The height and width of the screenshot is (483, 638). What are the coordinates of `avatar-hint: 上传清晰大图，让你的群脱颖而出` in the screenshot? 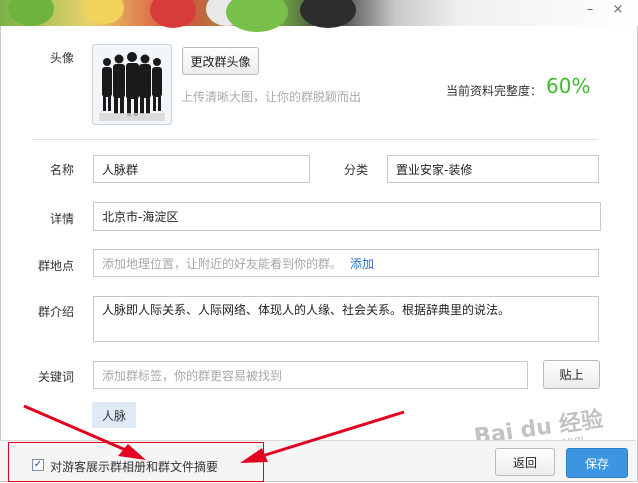 It's located at (271, 97).